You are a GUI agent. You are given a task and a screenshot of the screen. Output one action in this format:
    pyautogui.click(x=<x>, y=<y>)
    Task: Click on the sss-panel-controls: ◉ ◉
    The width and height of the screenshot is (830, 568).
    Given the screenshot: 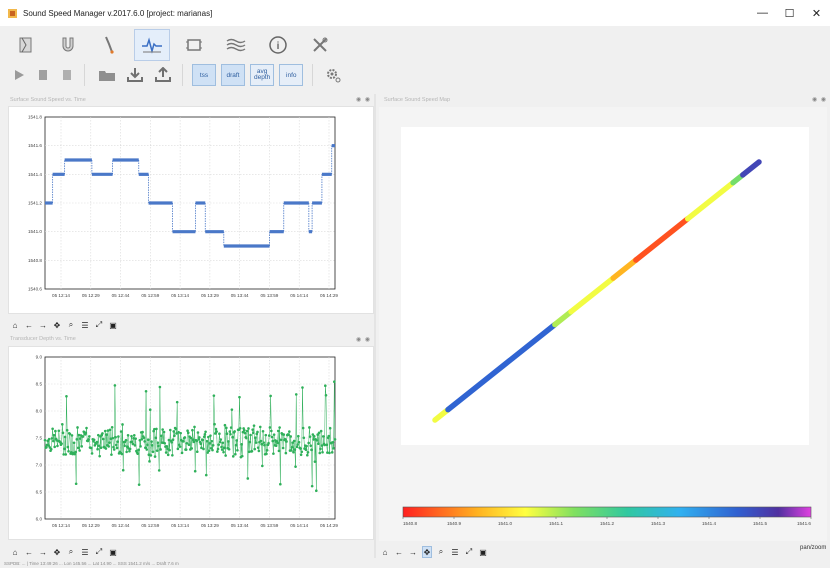 What is the action you would take?
    pyautogui.click(x=363, y=99)
    